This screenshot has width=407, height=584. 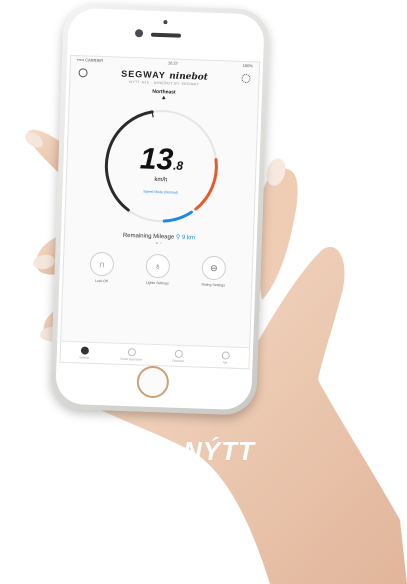 I want to click on discover-icon, so click(x=178, y=353).